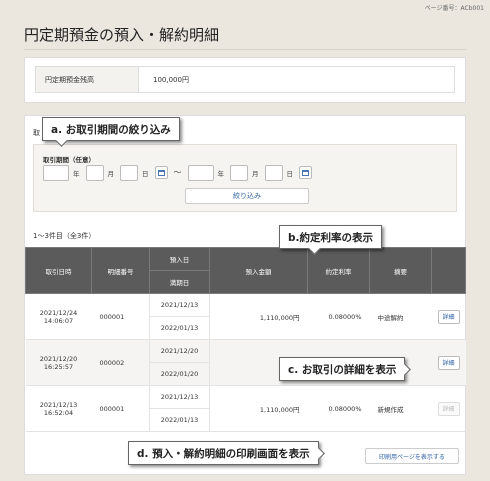  What do you see at coordinates (273, 172) in the screenshot?
I see `to-day-input` at bounding box center [273, 172].